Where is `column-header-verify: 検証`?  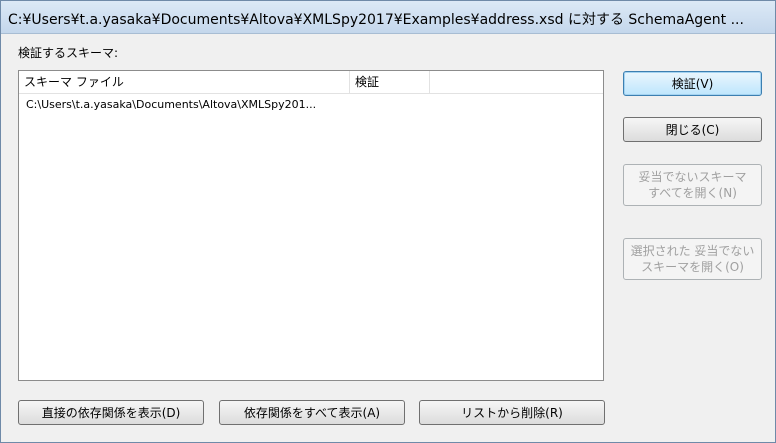 column-header-verify: 検証 is located at coordinates (390, 82).